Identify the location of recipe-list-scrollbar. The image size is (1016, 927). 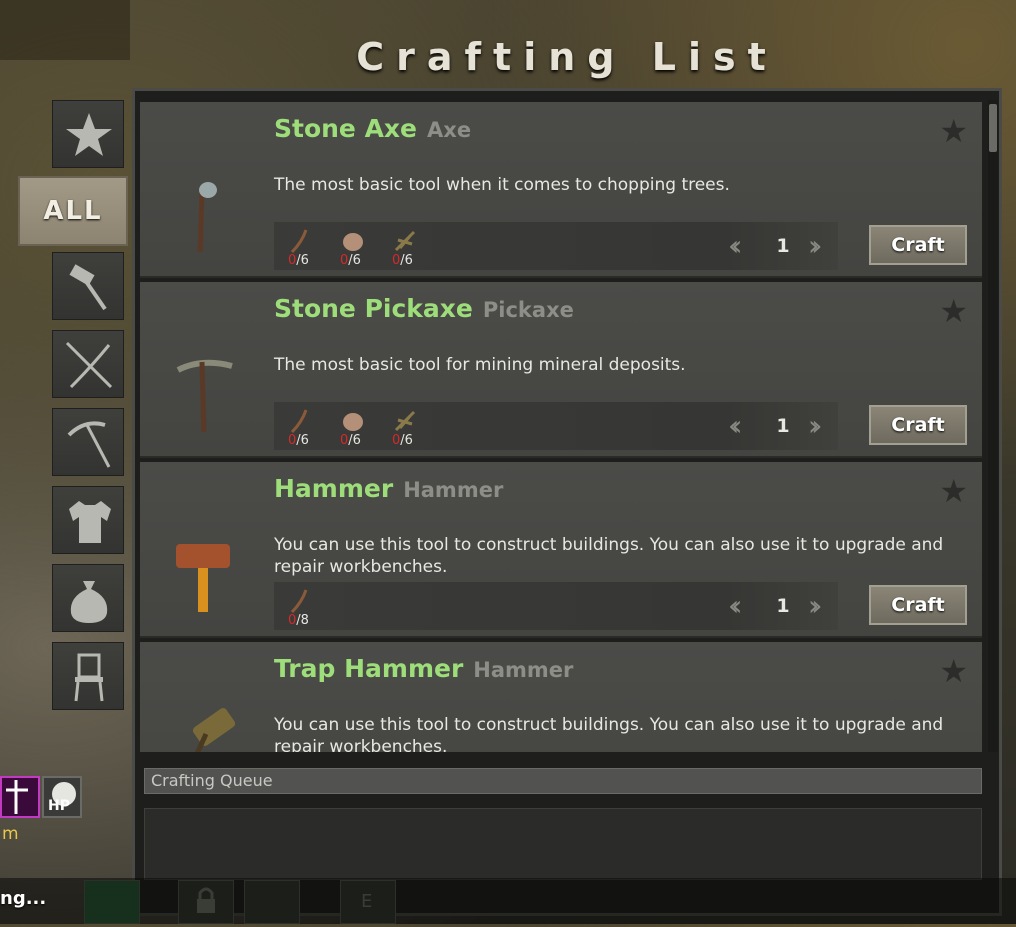
(993, 426).